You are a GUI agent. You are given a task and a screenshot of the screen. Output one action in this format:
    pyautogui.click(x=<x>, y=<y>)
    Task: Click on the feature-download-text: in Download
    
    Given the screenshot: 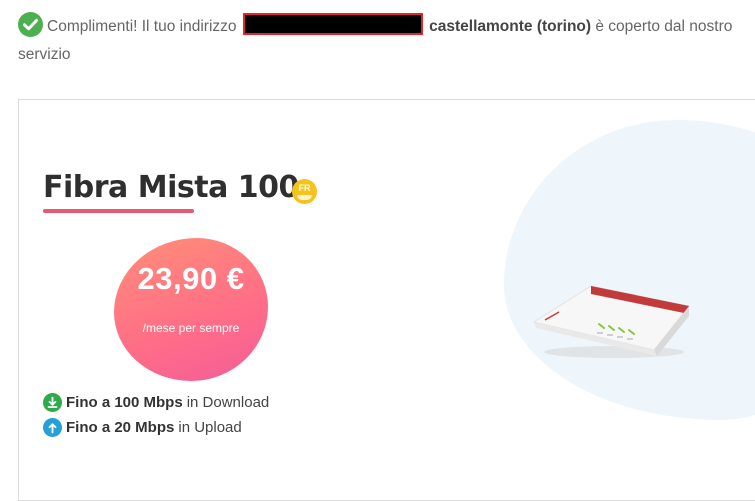 What is the action you would take?
    pyautogui.click(x=228, y=402)
    